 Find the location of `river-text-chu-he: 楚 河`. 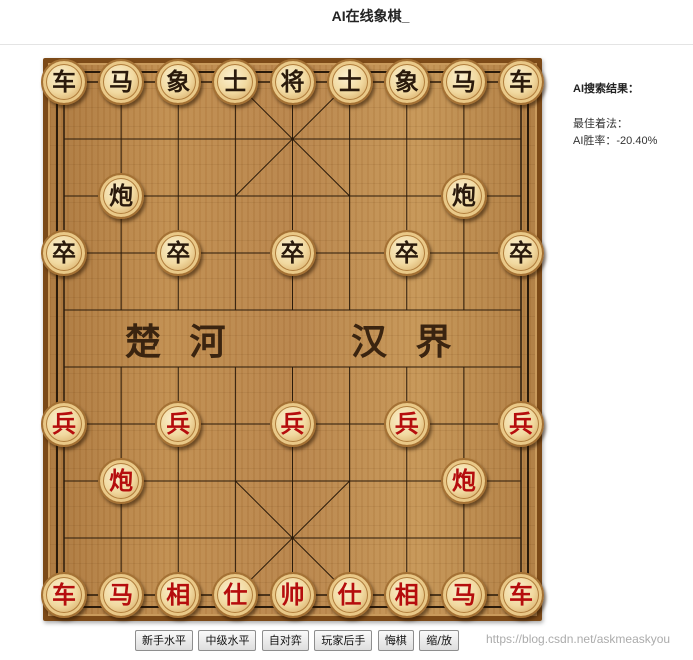

river-text-chu-he: 楚 河 is located at coordinates (179, 342).